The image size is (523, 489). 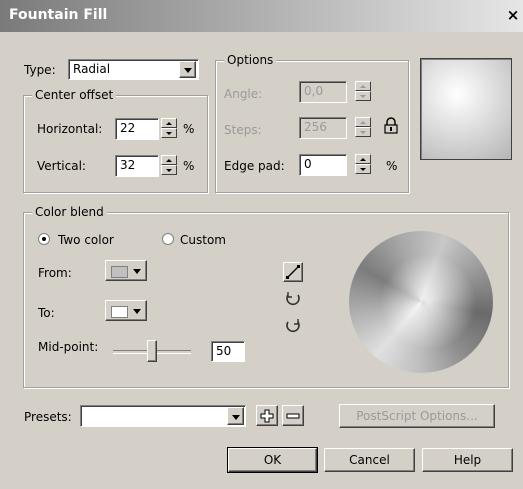 I want to click on title-bar: Fountain Fill ×, so click(x=261, y=16).